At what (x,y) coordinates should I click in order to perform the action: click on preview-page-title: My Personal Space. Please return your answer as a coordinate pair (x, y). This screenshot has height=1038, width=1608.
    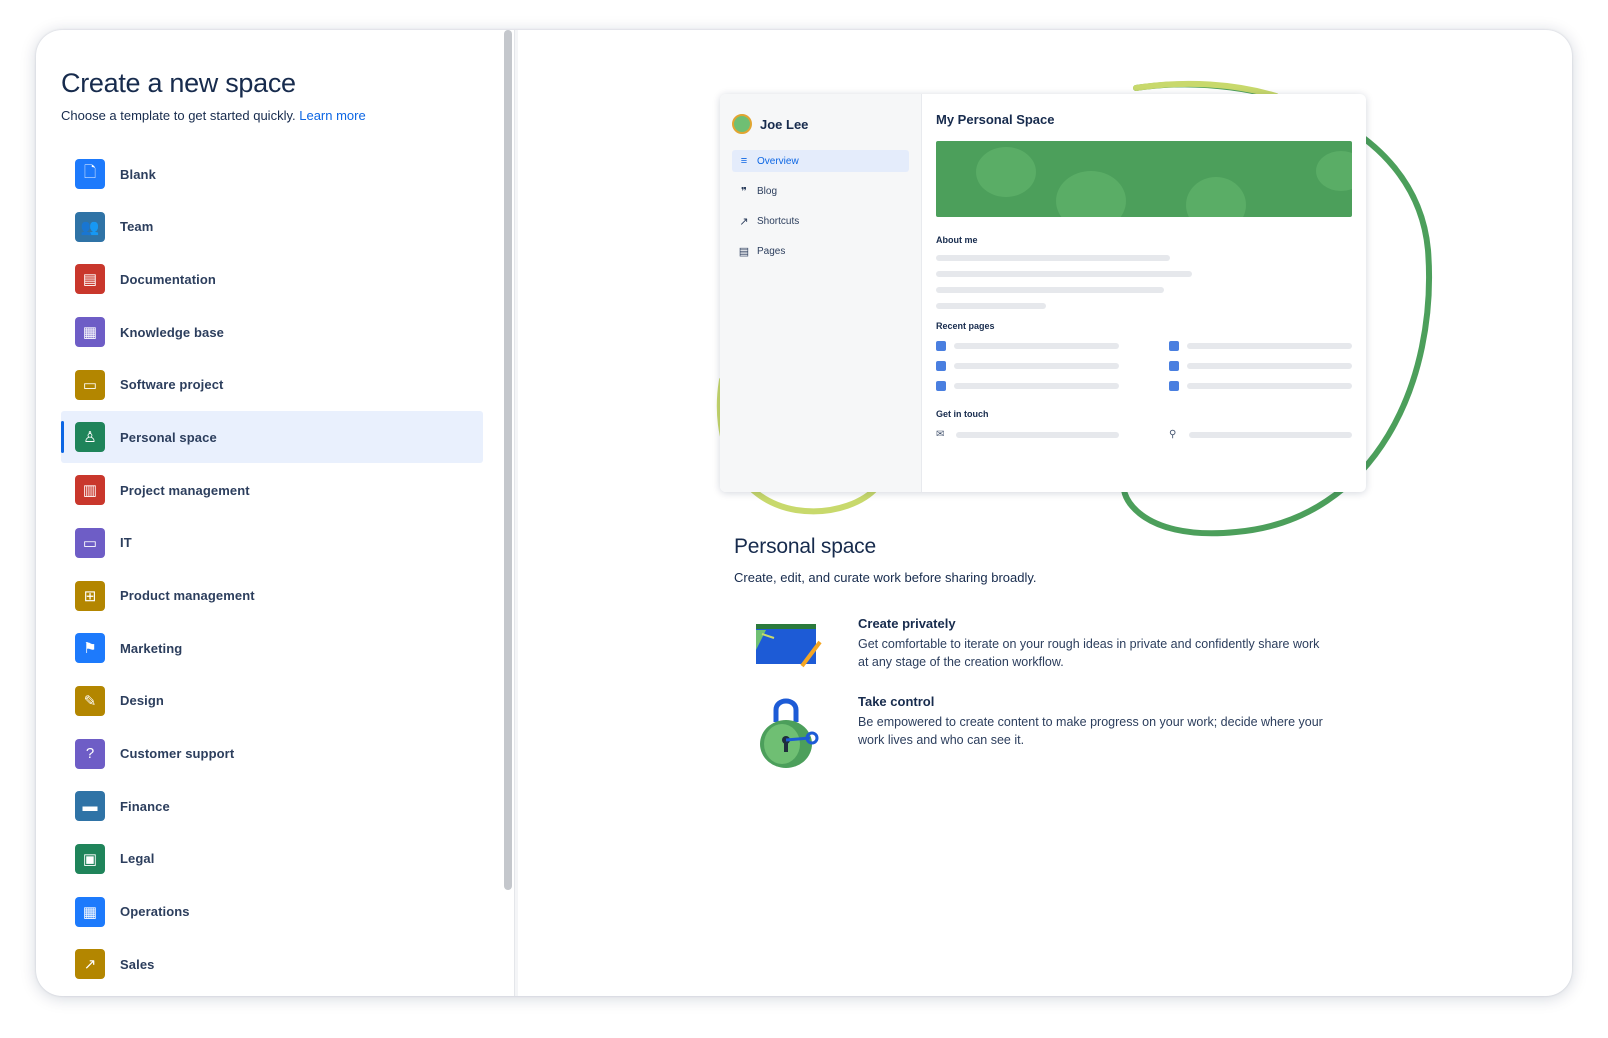
    Looking at the image, I should click on (995, 119).